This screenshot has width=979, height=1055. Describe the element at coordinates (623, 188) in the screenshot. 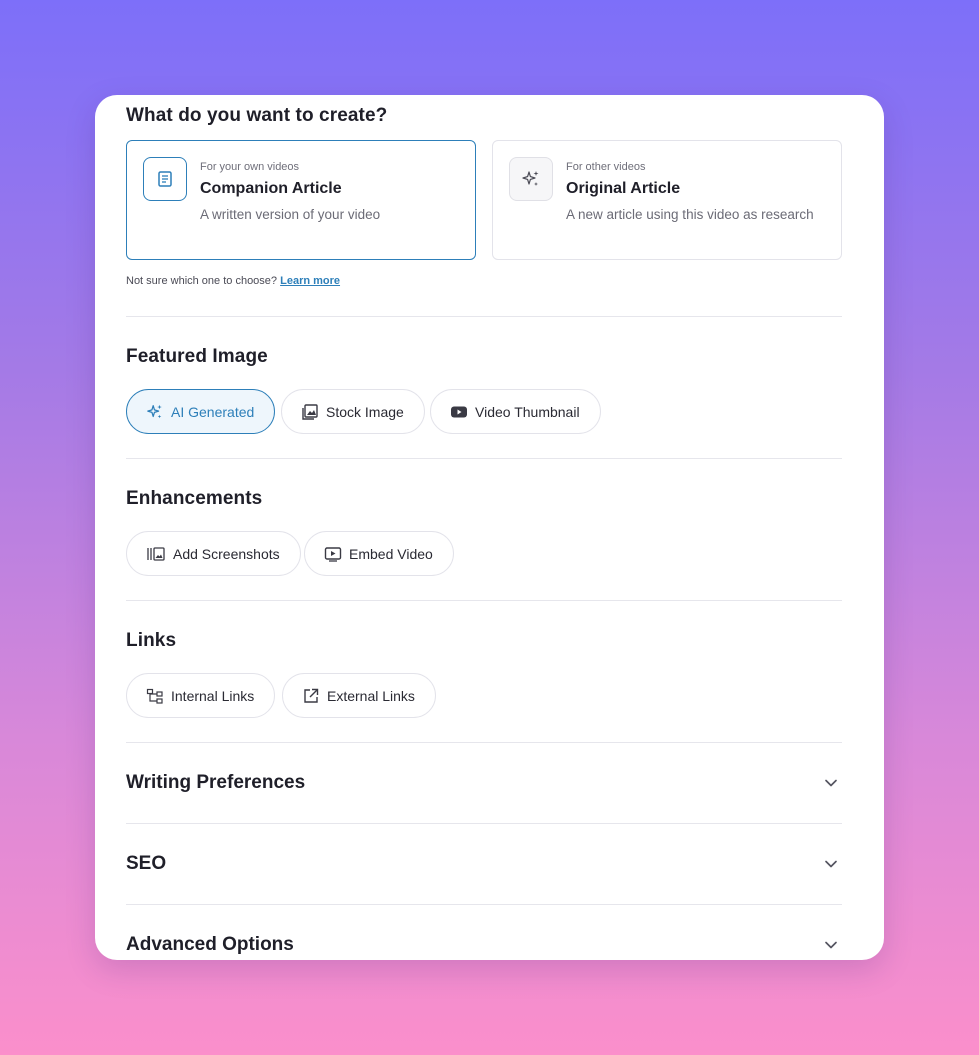

I see `option-title: Original Article` at that location.